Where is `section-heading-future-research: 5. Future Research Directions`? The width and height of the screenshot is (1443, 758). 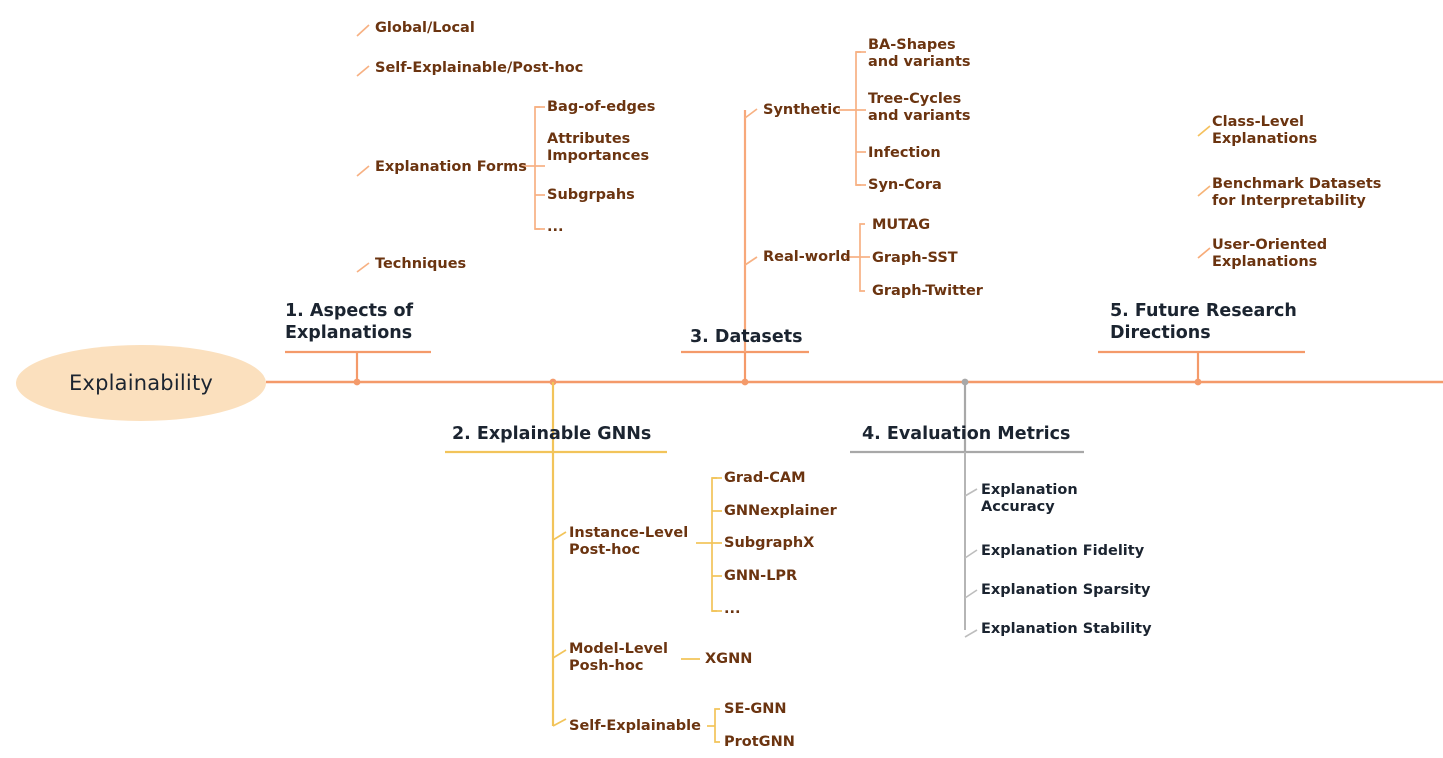
section-heading-future-research: 5. Future Research Directions is located at coordinates (1203, 322).